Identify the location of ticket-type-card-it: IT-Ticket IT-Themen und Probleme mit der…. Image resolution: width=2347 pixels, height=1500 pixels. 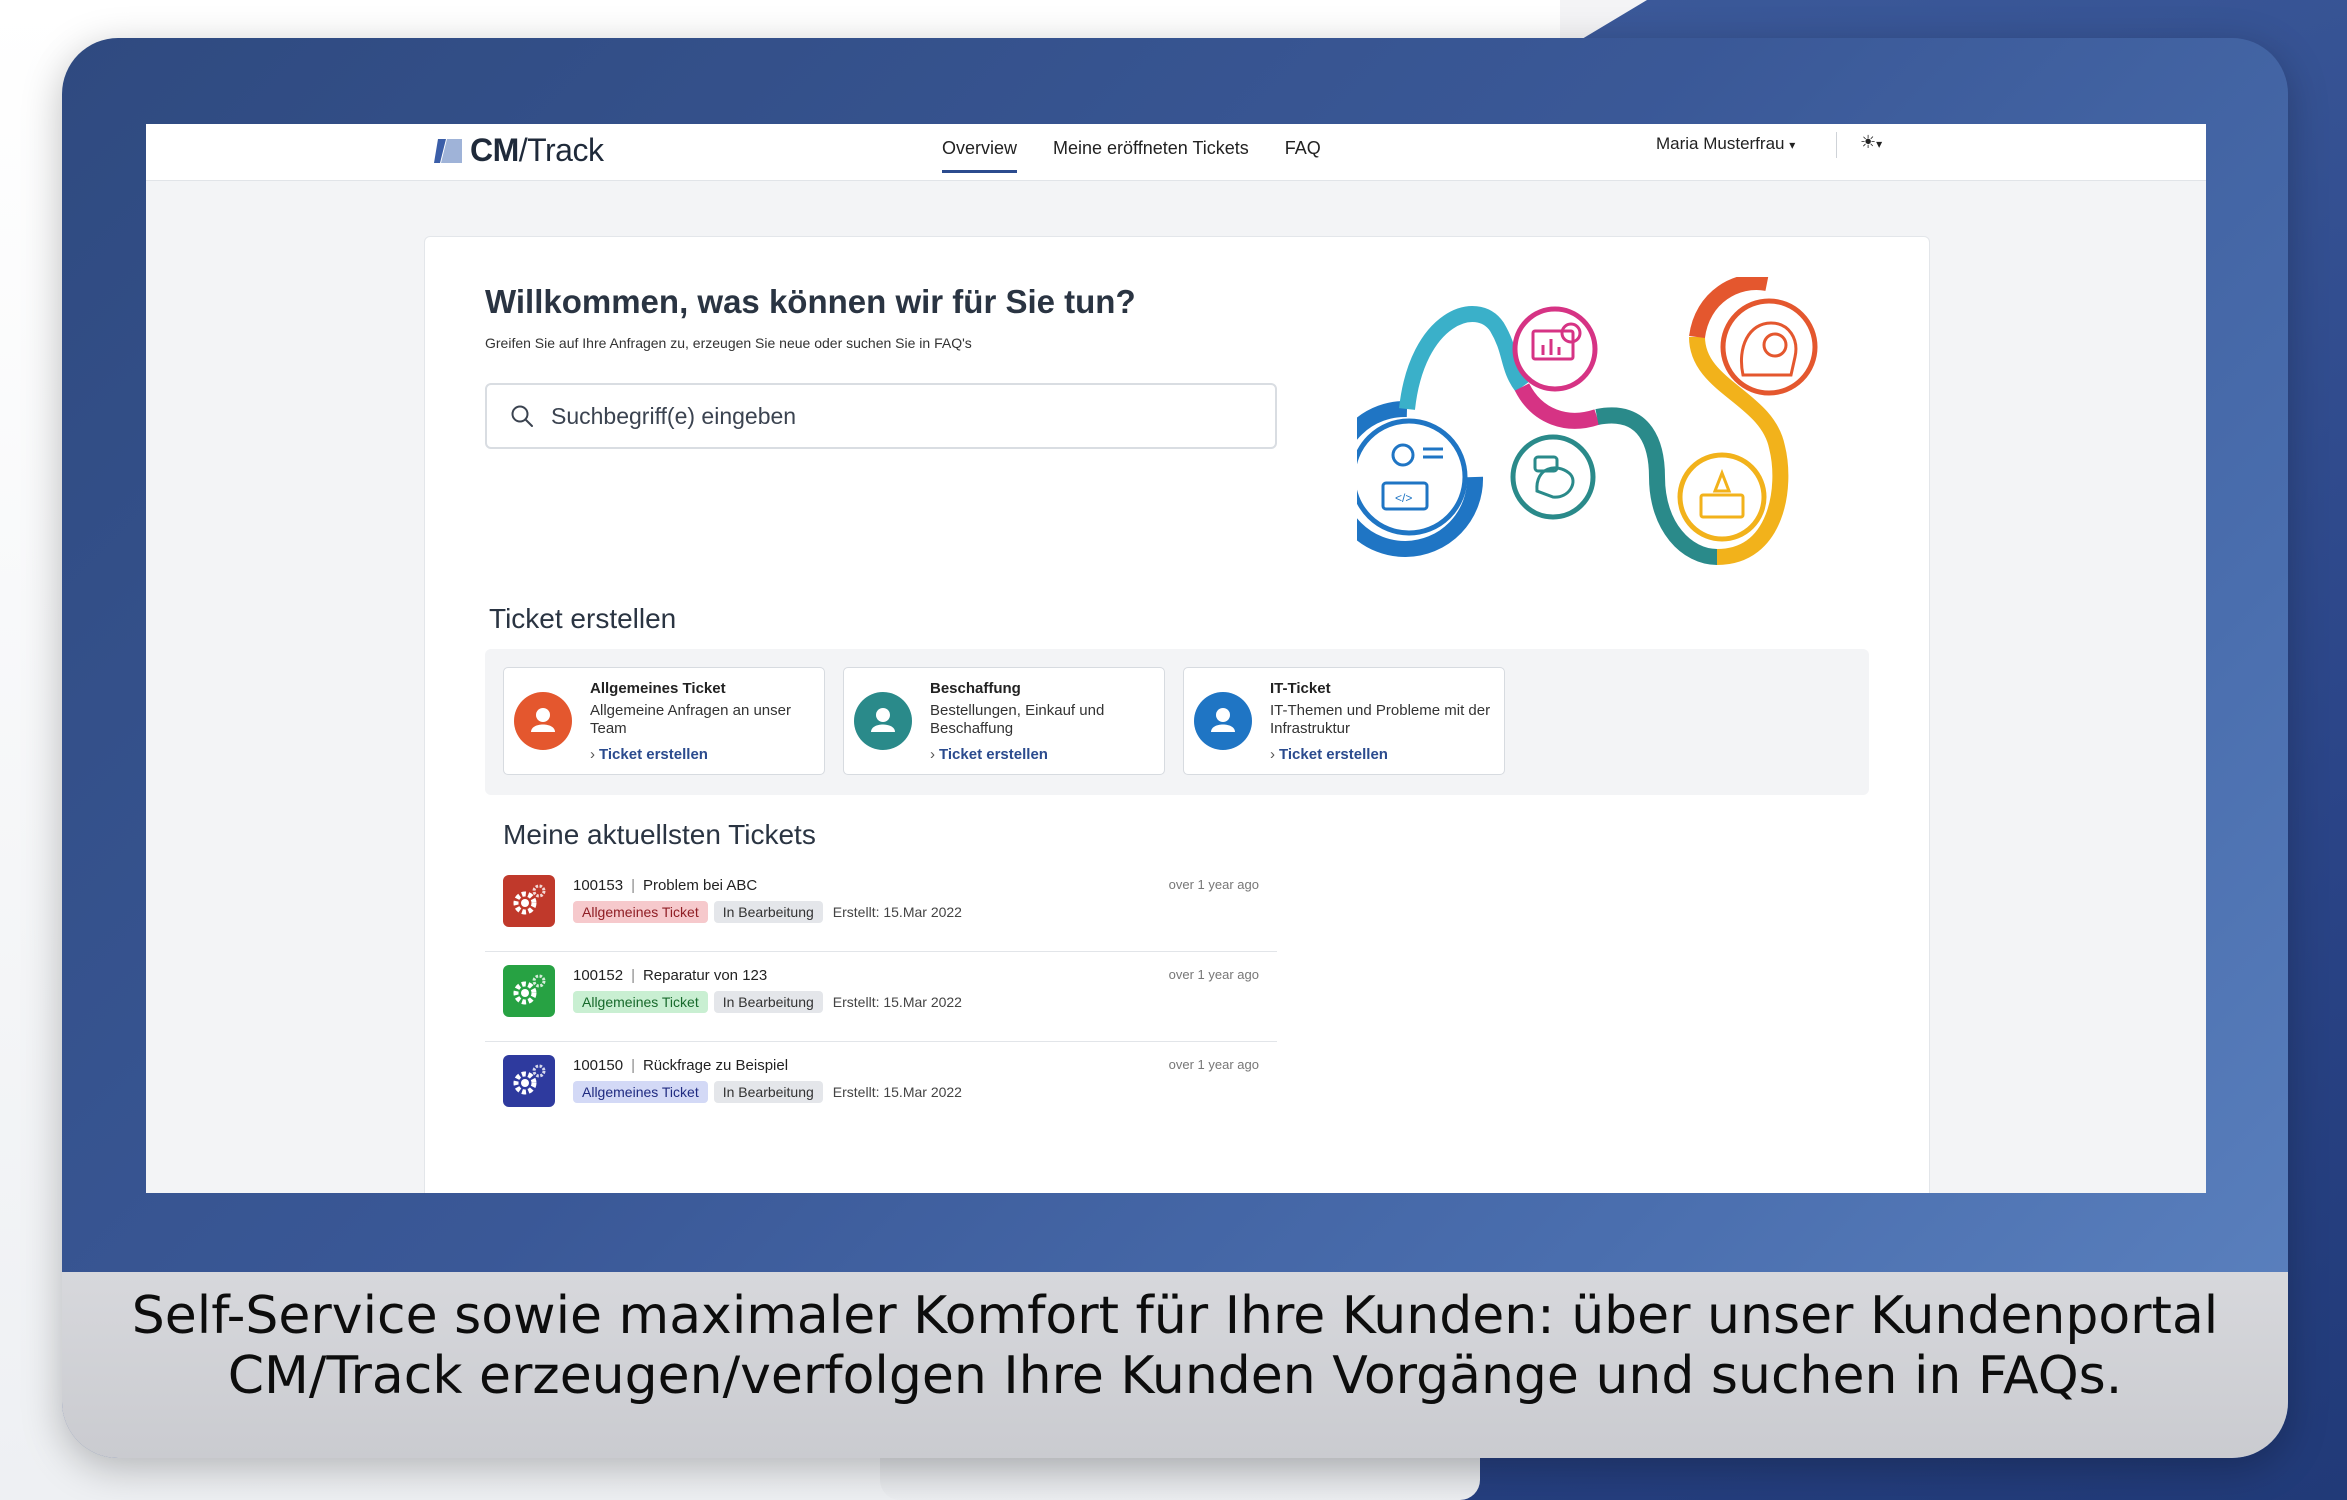
(1344, 721).